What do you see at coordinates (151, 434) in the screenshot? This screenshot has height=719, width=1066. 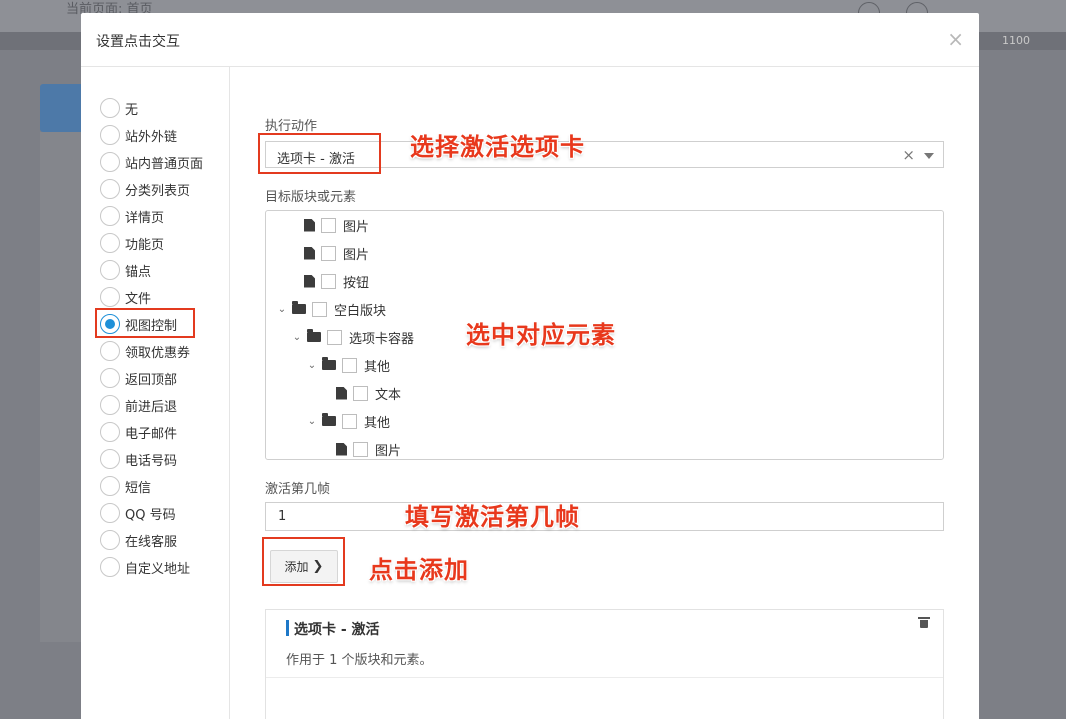 I see `radio-option-label: 电子邮件` at bounding box center [151, 434].